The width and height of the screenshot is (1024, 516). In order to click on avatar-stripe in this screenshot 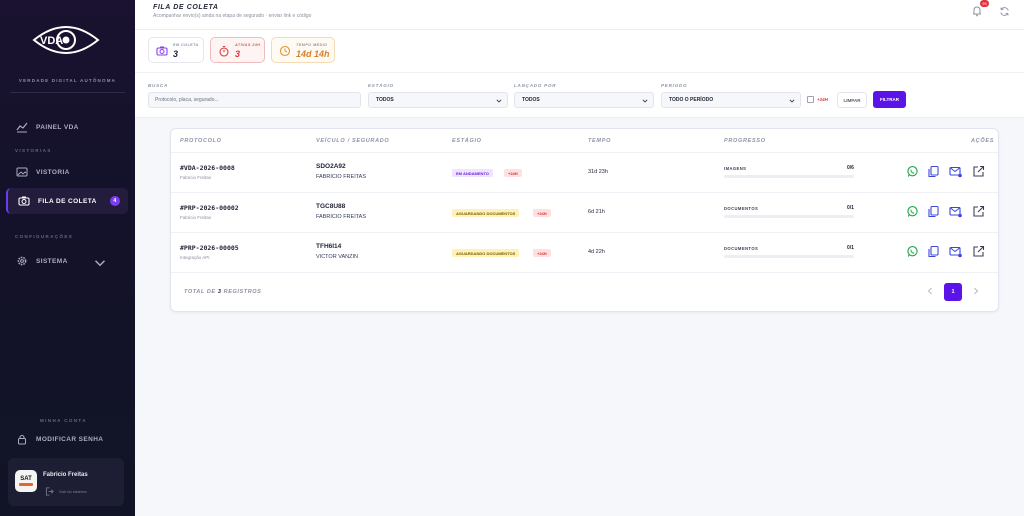, I will do `click(26, 484)`.